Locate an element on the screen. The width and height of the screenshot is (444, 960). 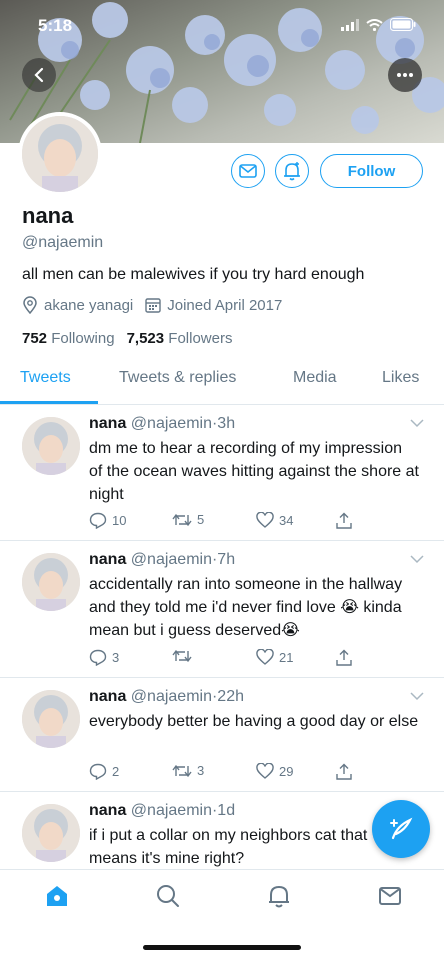
tweet-time: 3h is located at coordinates (226, 423).